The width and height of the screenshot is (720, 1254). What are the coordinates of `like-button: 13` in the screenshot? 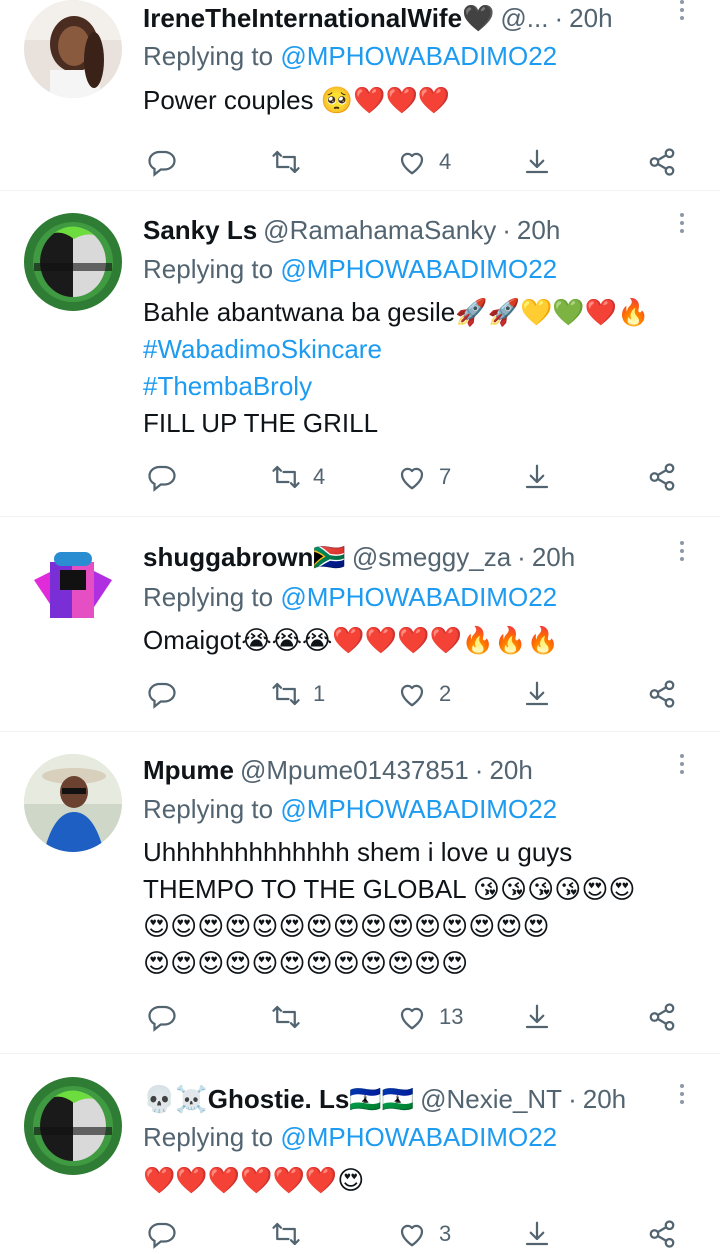 It's located at (430, 1017).